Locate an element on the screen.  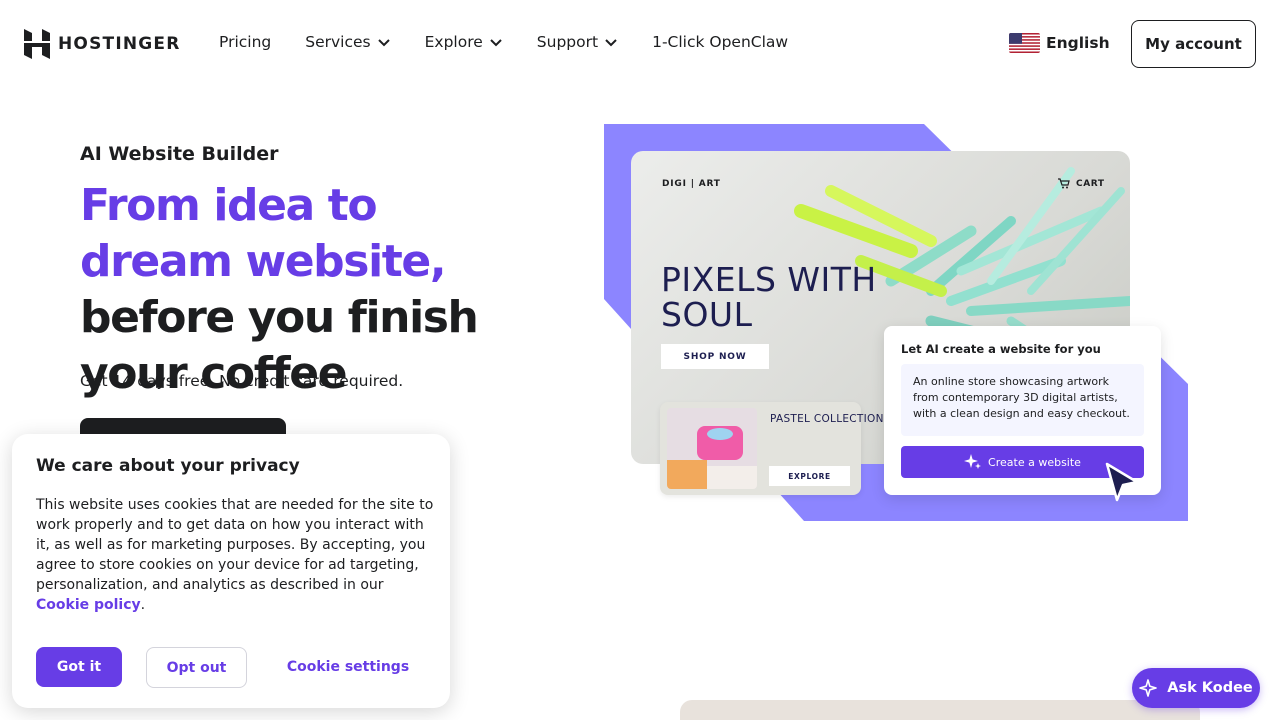
nav-services: Services is located at coordinates (347, 42).